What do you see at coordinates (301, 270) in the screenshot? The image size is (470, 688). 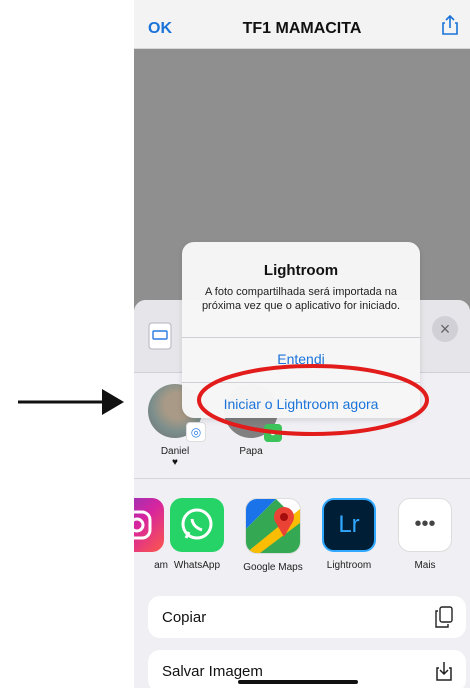 I see `alert-title: Lightroom` at bounding box center [301, 270].